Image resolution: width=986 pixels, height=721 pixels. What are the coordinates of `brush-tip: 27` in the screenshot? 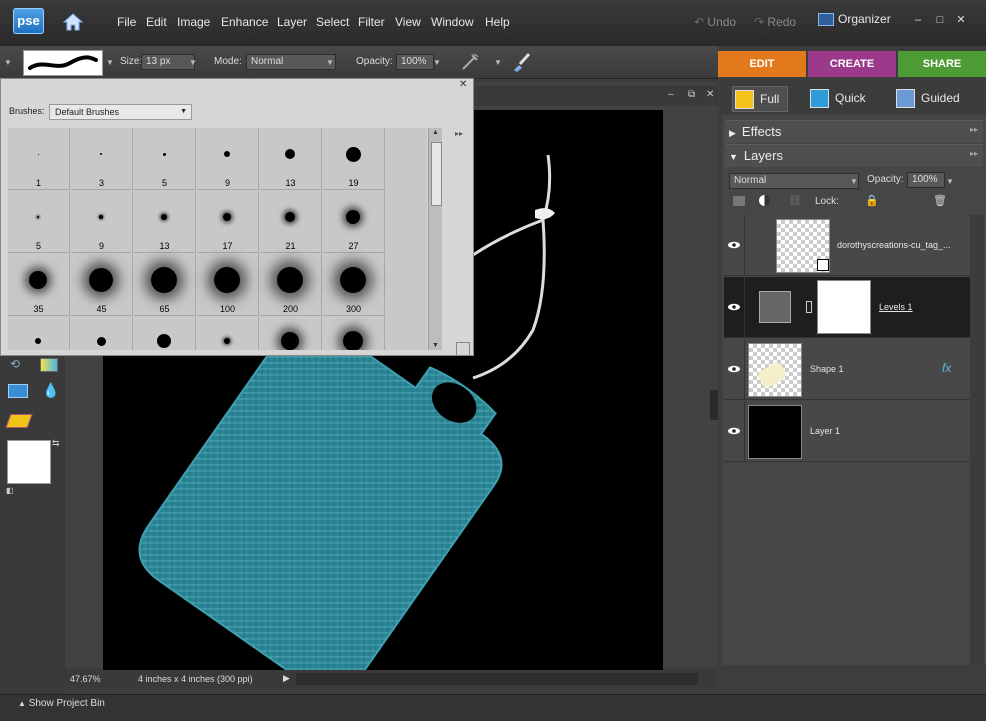 It's located at (354, 222).